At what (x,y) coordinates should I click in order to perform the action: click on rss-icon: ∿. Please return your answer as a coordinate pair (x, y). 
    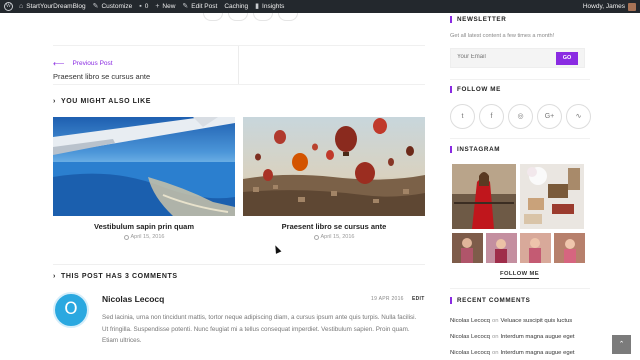
    Looking at the image, I should click on (578, 116).